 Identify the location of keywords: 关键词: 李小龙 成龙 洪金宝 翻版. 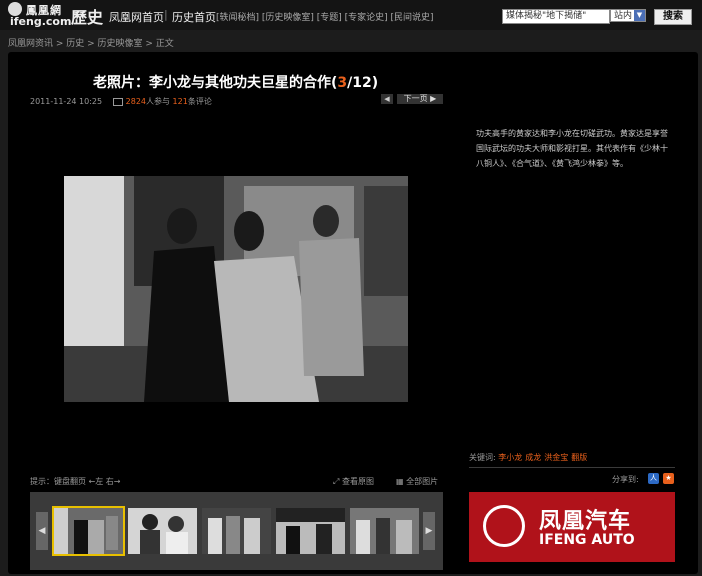
(529, 457).